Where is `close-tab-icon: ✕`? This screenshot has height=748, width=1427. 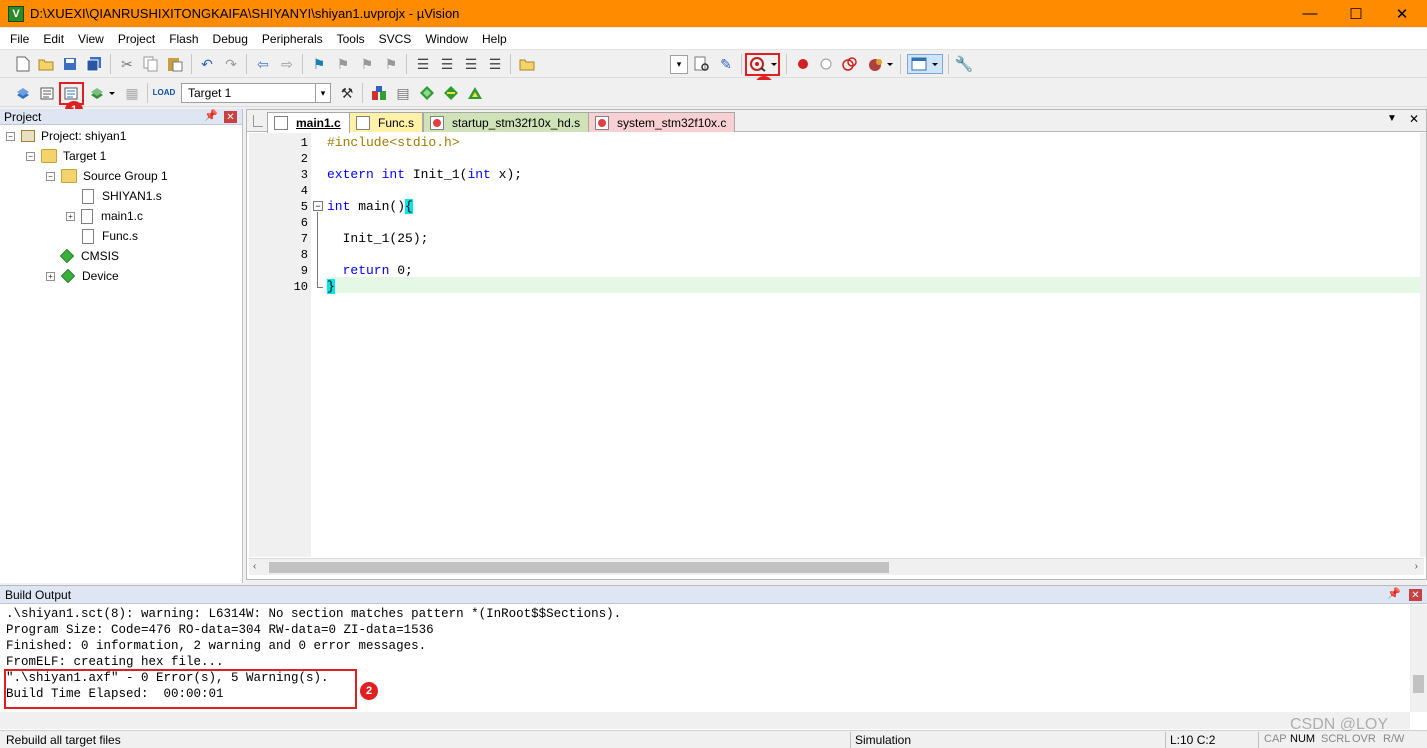
close-tab-icon: ✕ is located at coordinates (1414, 119).